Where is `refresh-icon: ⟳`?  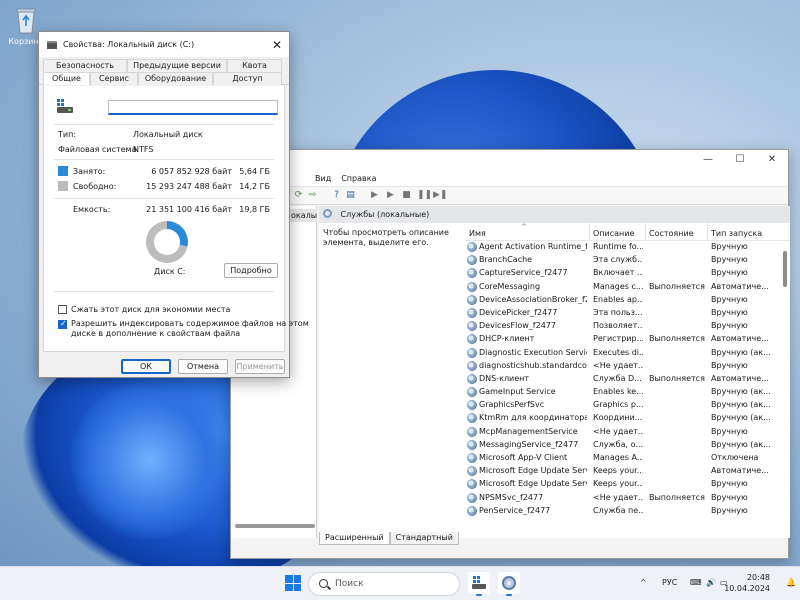
refresh-icon: ⟳ is located at coordinates (298, 195).